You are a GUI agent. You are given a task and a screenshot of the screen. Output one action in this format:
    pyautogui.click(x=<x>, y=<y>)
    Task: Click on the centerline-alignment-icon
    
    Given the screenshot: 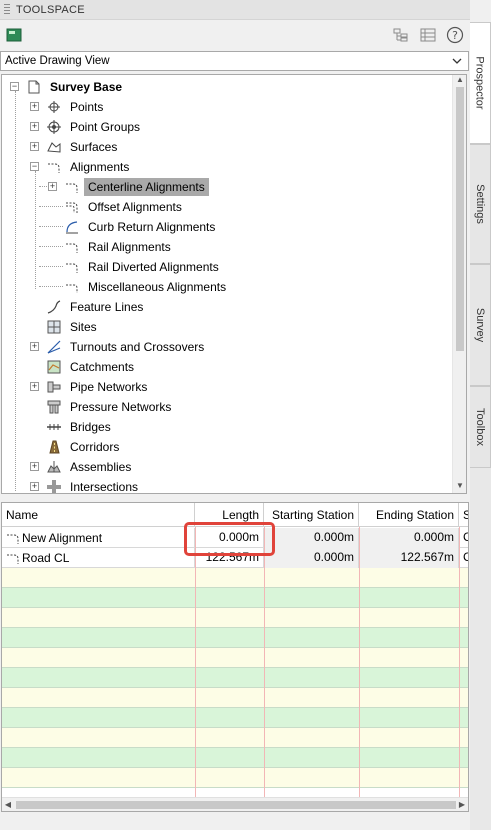 What is the action you would take?
    pyautogui.click(x=72, y=187)
    